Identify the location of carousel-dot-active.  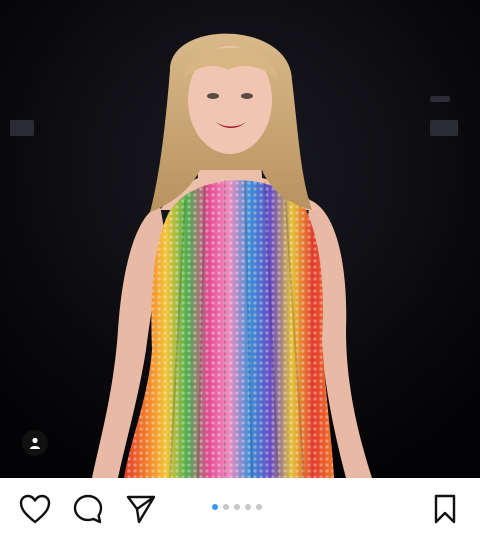
(215, 507).